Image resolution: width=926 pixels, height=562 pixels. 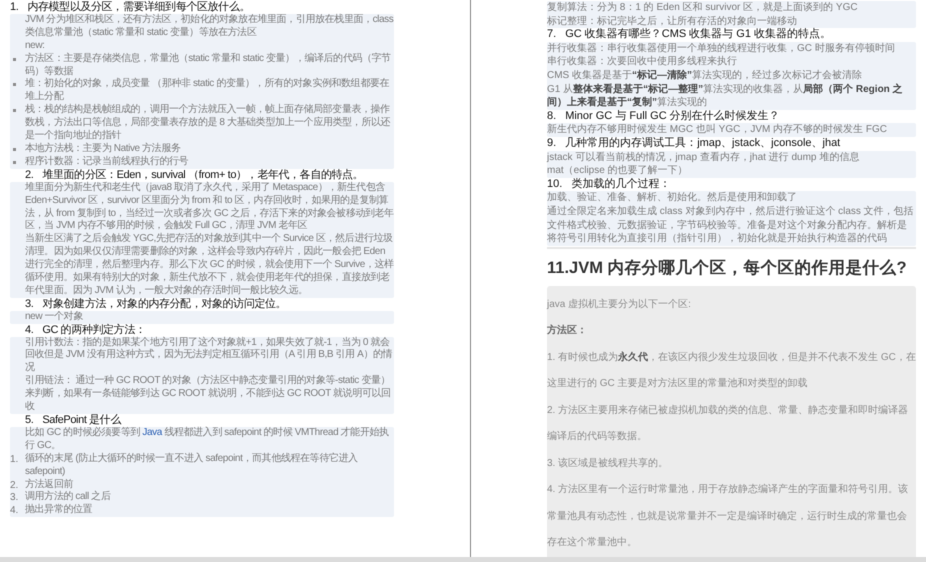 What do you see at coordinates (703, 157) in the screenshot?
I see `paragraph: jstack 可以看当前栈的情况，jmap 查看内存，jhat 进行 dump 堆的信息` at bounding box center [703, 157].